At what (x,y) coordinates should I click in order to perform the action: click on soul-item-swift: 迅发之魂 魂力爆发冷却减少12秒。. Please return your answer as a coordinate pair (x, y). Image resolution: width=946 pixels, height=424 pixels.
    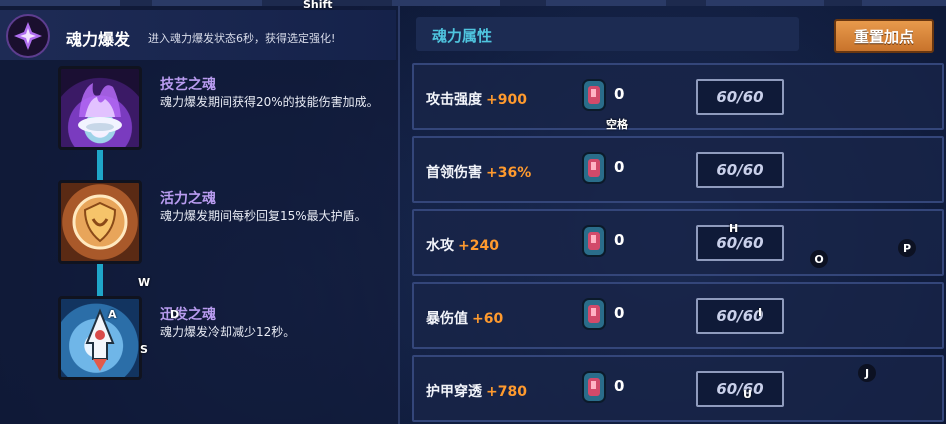
    Looking at the image, I should click on (200, 338).